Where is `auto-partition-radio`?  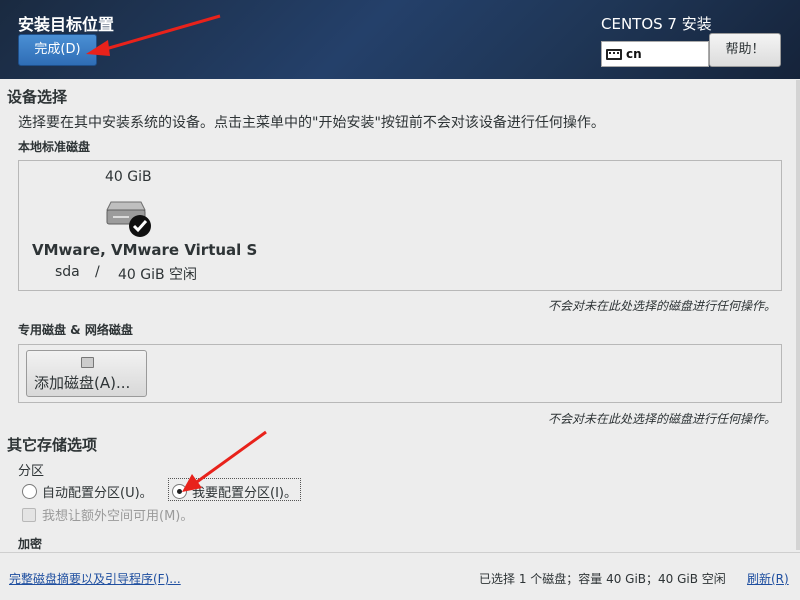 auto-partition-radio is located at coordinates (29, 491).